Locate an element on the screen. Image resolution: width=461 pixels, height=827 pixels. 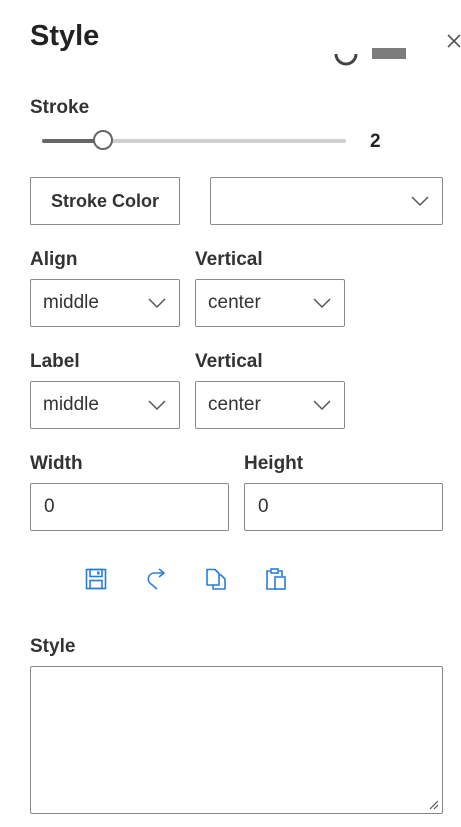
paste-icon is located at coordinates (276, 579).